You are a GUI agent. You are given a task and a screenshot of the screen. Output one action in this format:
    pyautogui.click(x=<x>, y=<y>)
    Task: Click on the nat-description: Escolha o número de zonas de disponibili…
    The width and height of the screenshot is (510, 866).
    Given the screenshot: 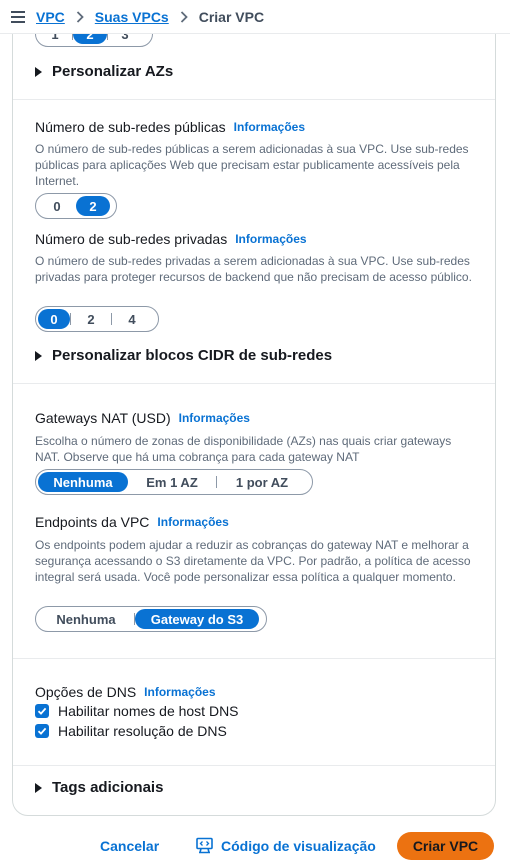 What is the action you would take?
    pyautogui.click(x=243, y=449)
    